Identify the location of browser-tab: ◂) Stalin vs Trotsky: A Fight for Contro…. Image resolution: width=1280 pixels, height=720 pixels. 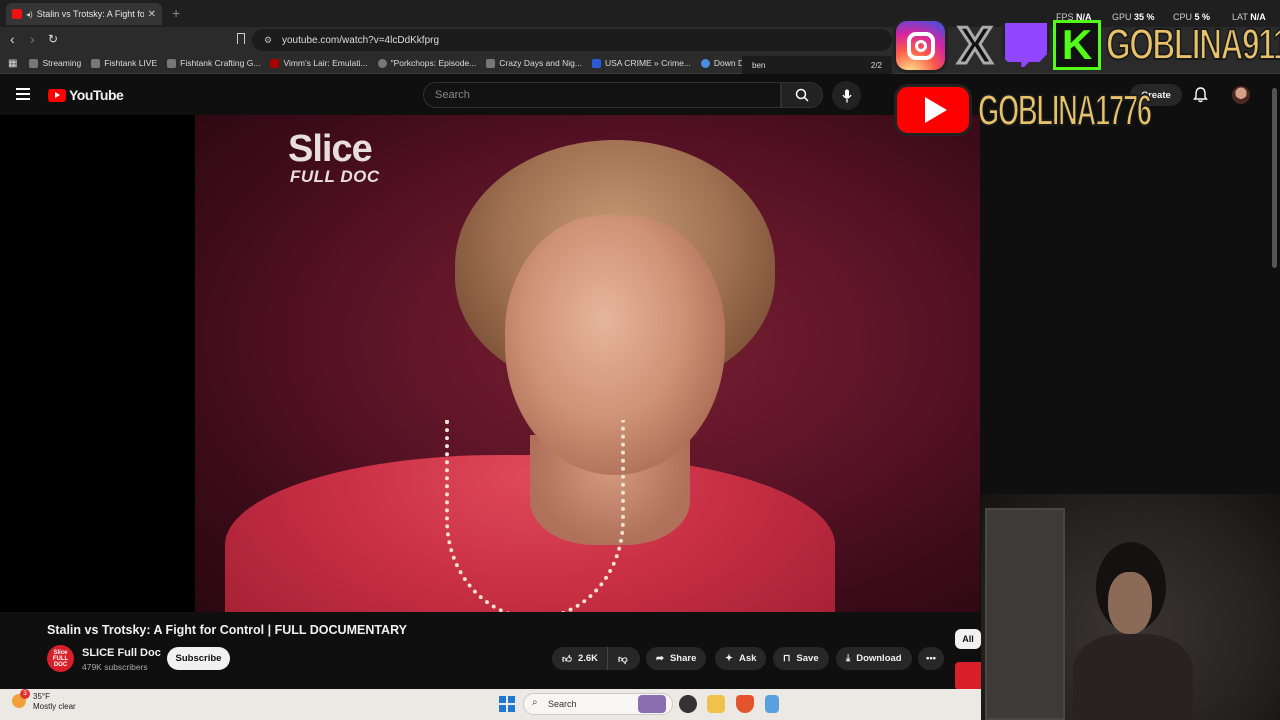
(84, 14).